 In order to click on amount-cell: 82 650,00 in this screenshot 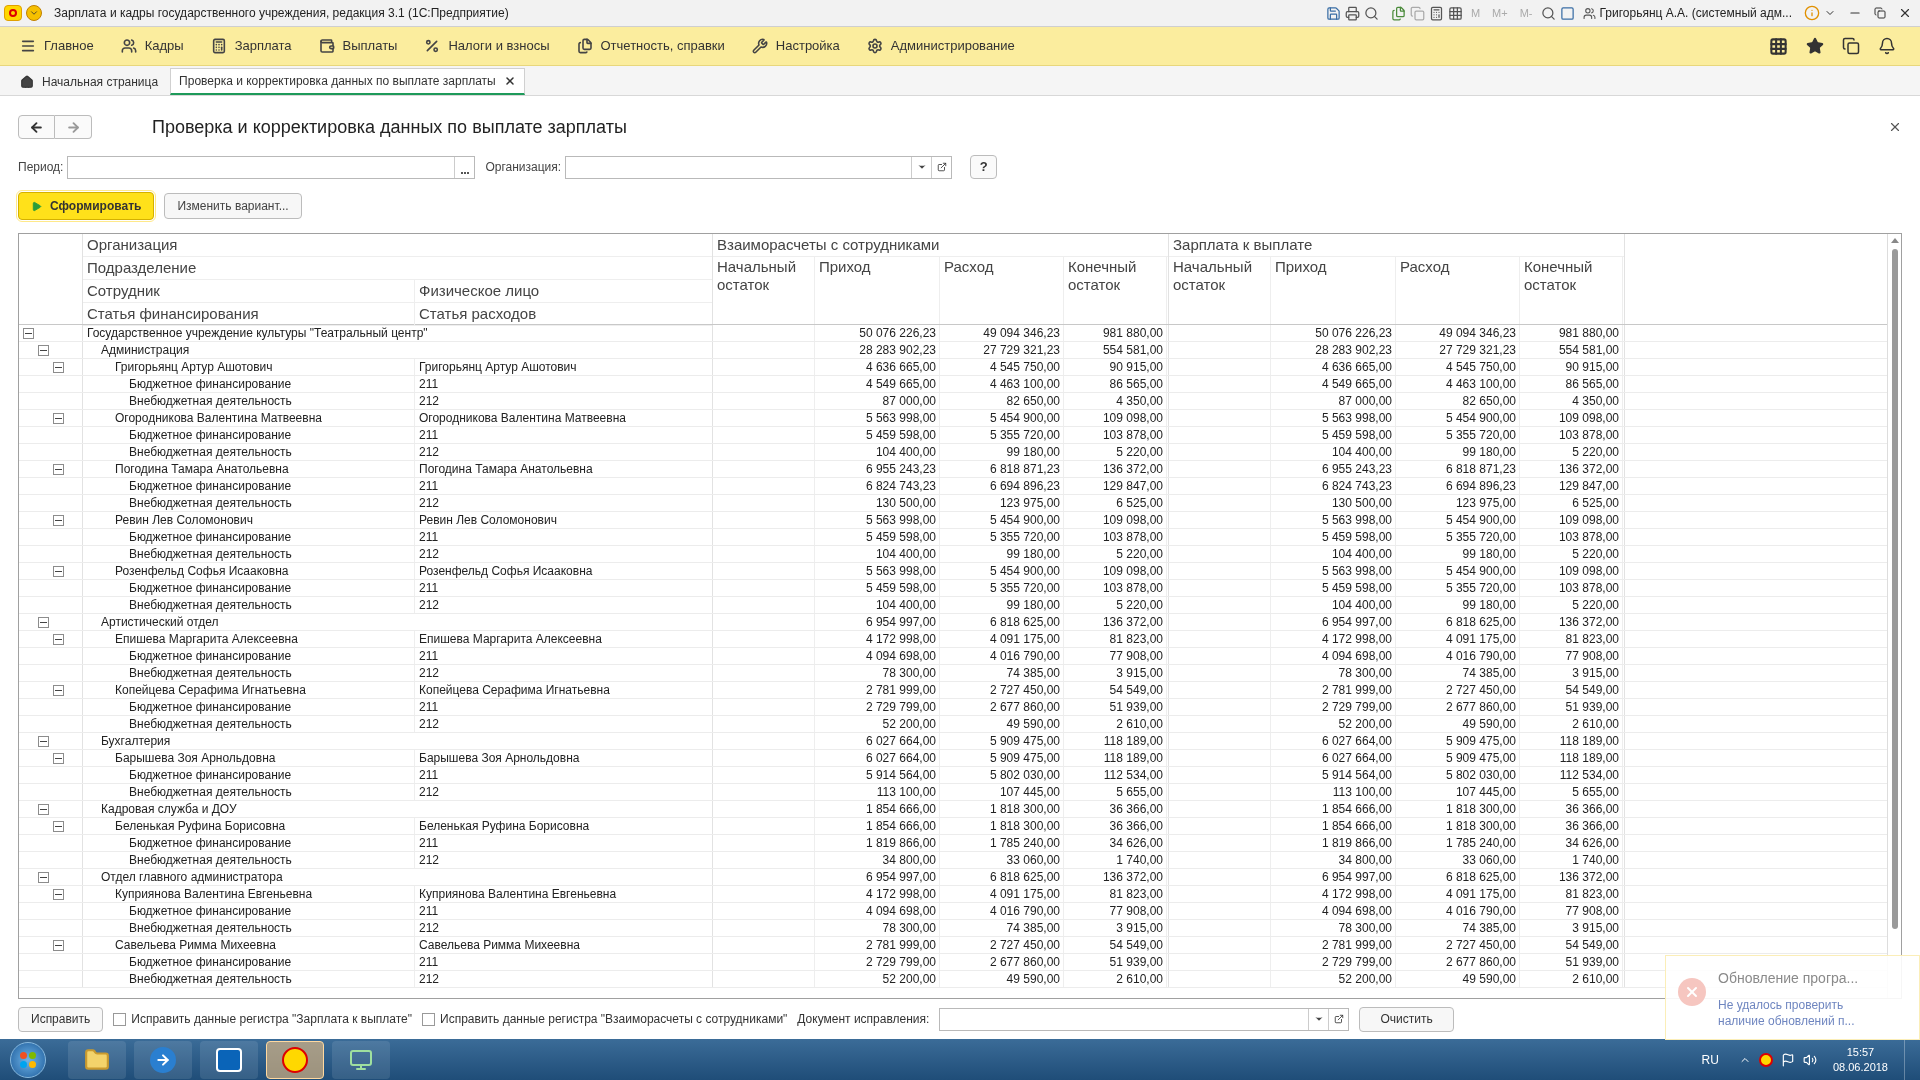, I will do `click(1489, 401)`.